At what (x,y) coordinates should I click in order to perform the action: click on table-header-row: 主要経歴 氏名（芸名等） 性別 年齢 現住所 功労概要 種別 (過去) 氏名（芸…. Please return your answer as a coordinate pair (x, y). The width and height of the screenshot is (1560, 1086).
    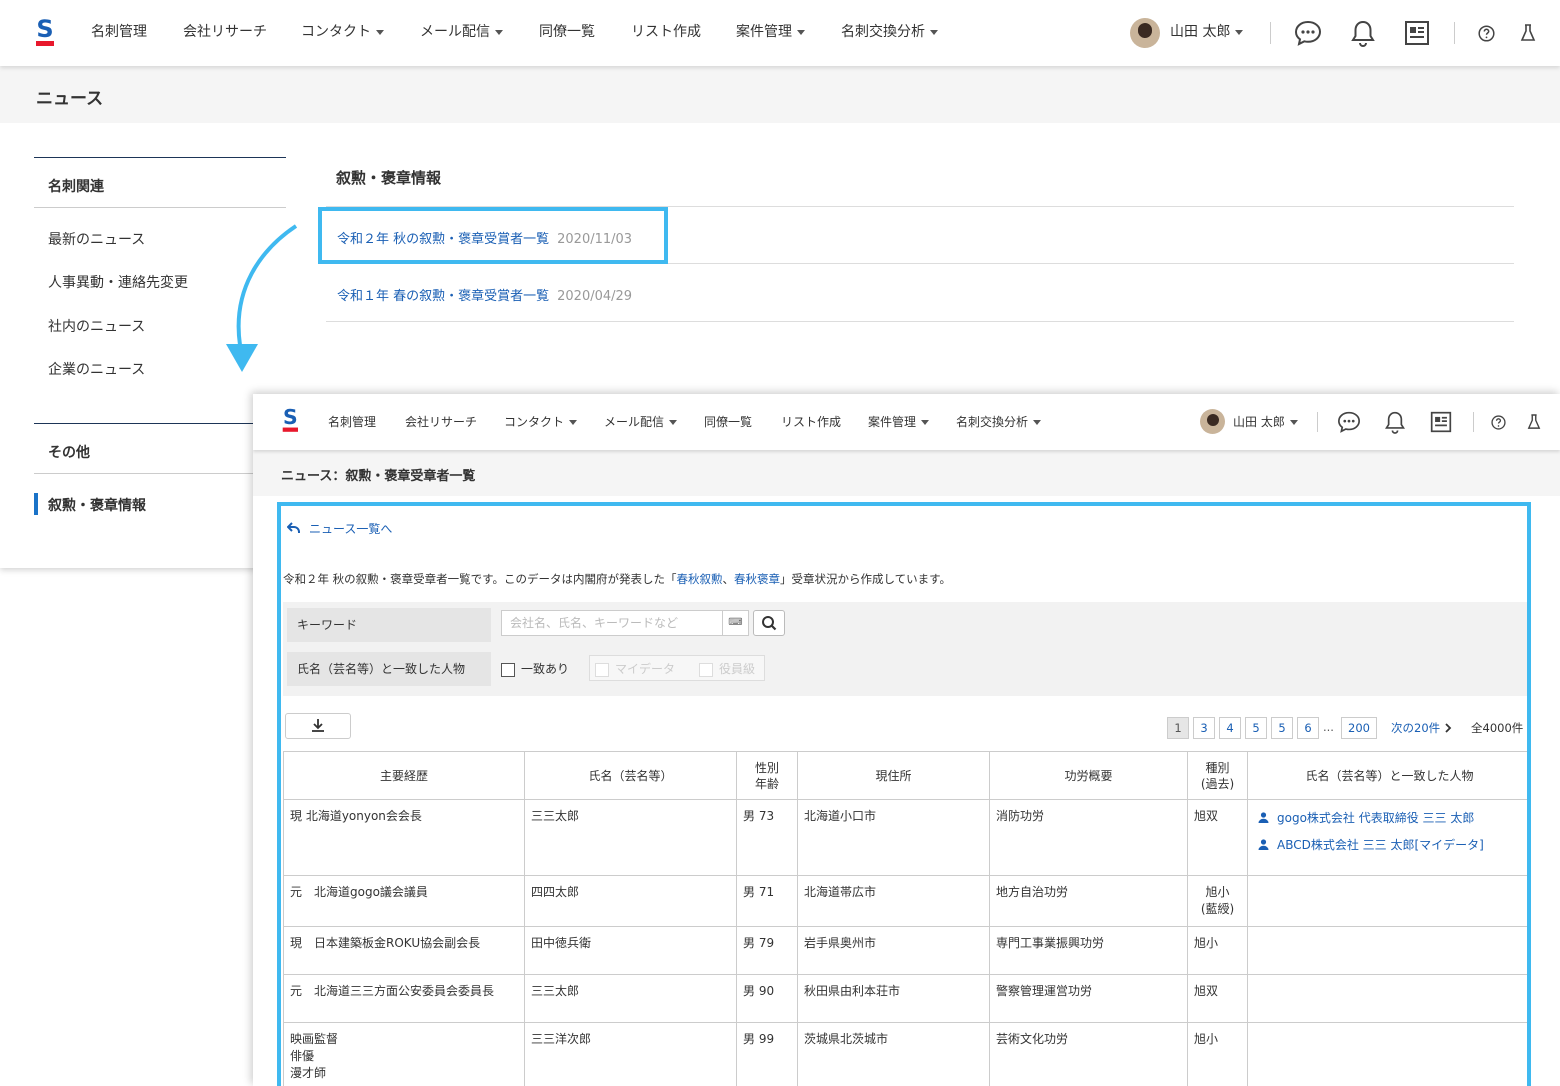
    Looking at the image, I should click on (905, 775).